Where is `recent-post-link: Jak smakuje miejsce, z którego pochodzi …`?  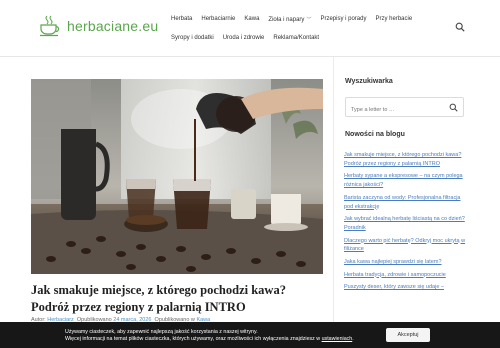 recent-post-link: Jak smakuje miejsce, z którego pochodzi … is located at coordinates (402, 159).